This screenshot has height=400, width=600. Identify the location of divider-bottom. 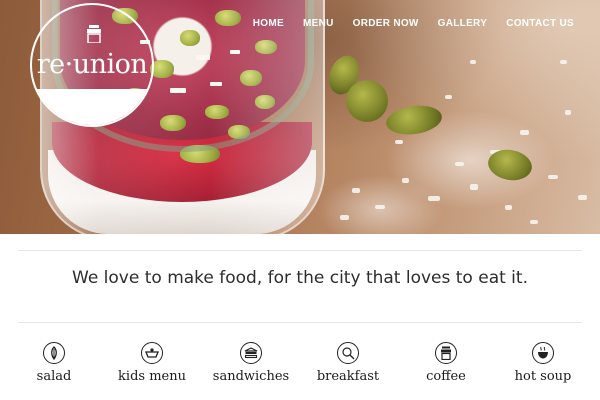
(300, 322).